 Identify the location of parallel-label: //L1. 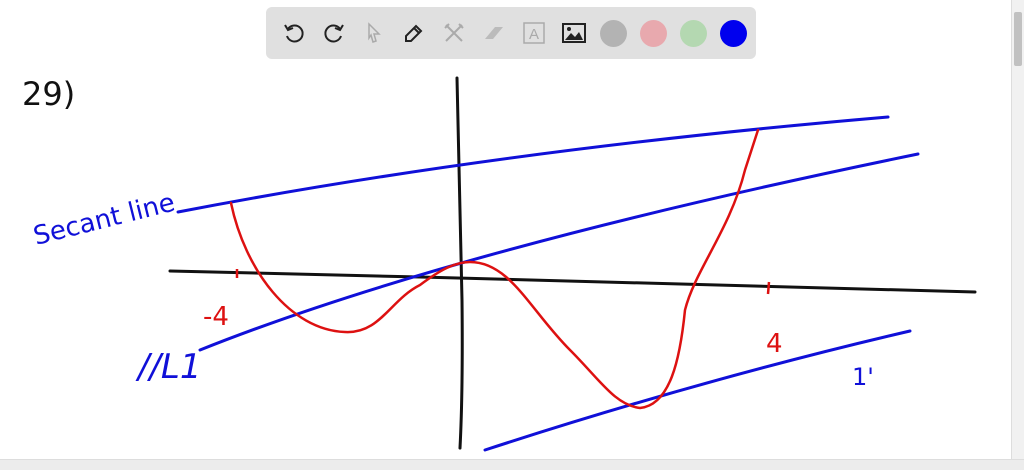
(168, 367).